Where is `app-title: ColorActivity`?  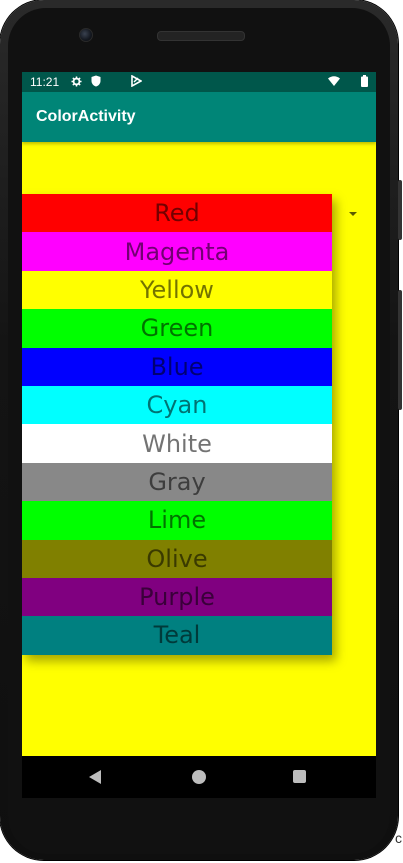
app-title: ColorActivity is located at coordinates (86, 116).